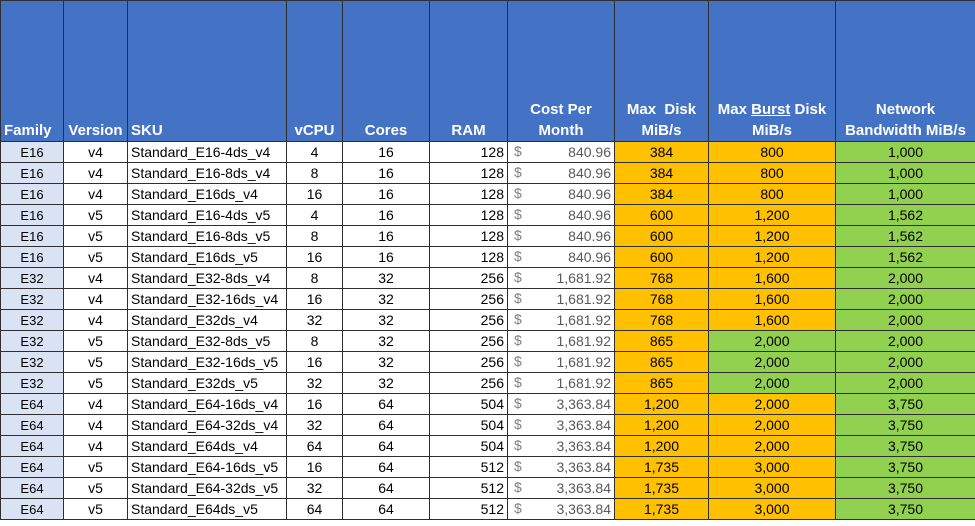 The width and height of the screenshot is (975, 526). I want to click on sku-cell: Standard_E32ds_v4, so click(207, 320).